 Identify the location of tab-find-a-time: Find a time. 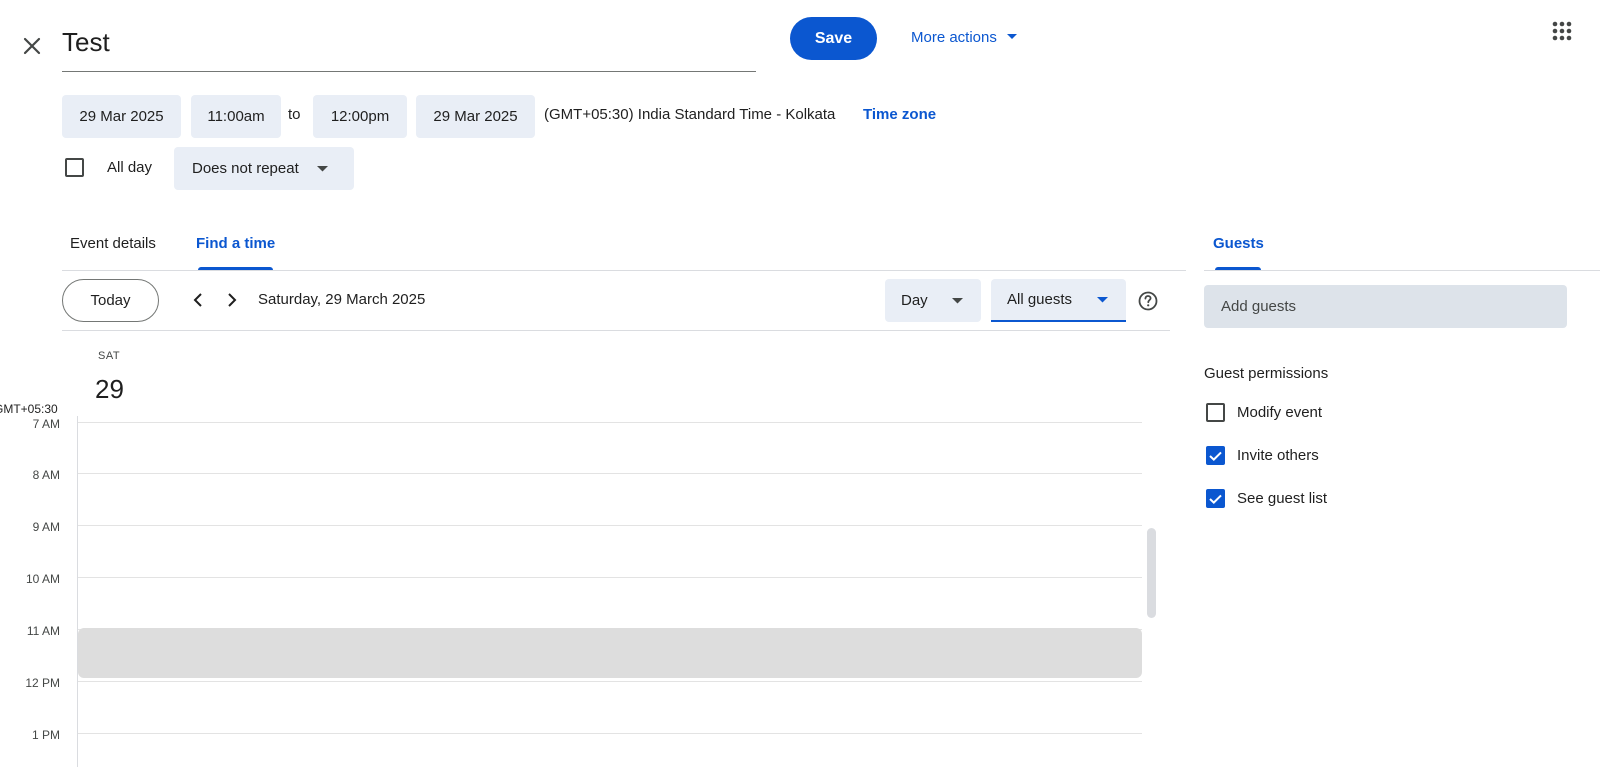
(235, 243).